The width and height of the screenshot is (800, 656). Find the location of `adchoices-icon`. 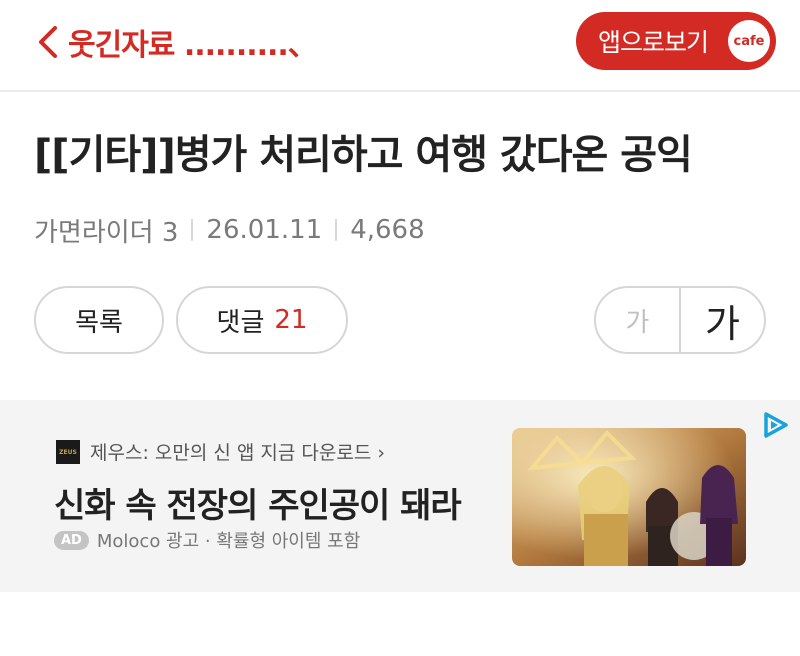

adchoices-icon is located at coordinates (775, 425).